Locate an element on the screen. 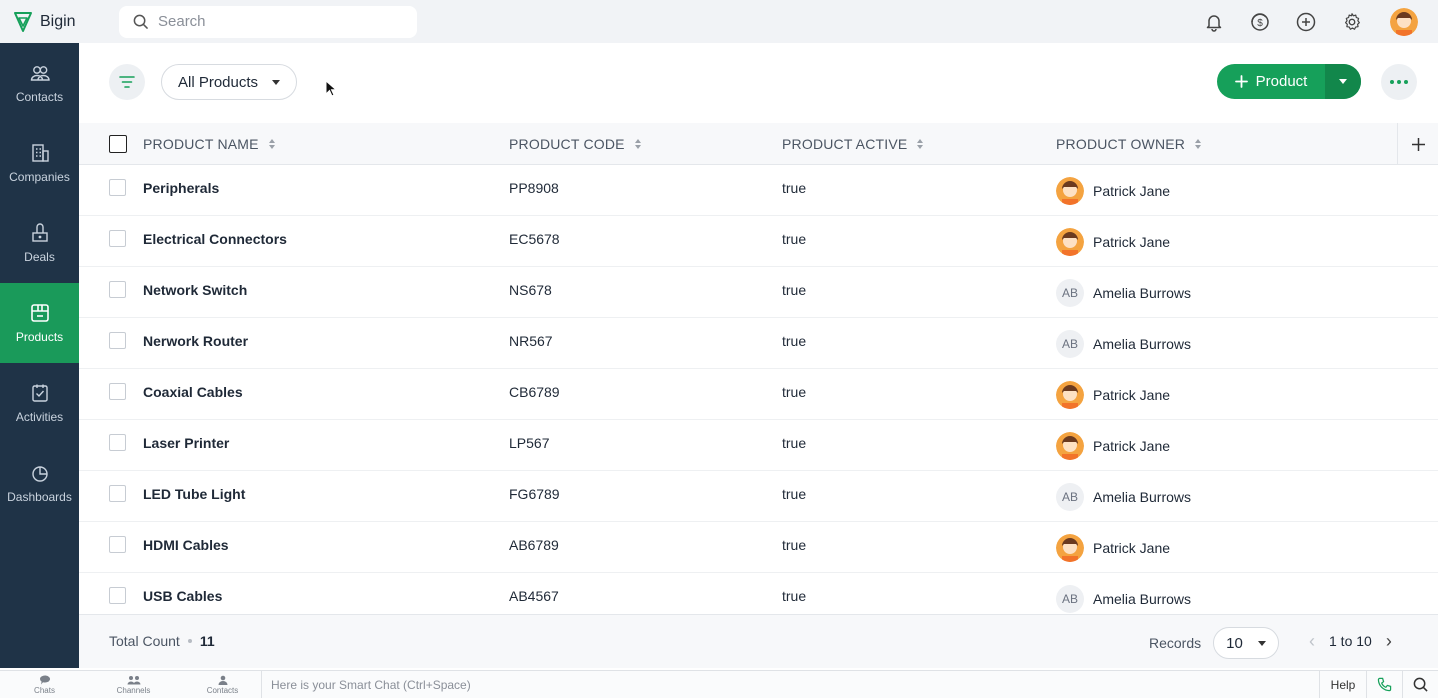 The height and width of the screenshot is (698, 1438). table-row: LED Tube Light FG6789 true AB Amelia Burrows is located at coordinates (758, 496).